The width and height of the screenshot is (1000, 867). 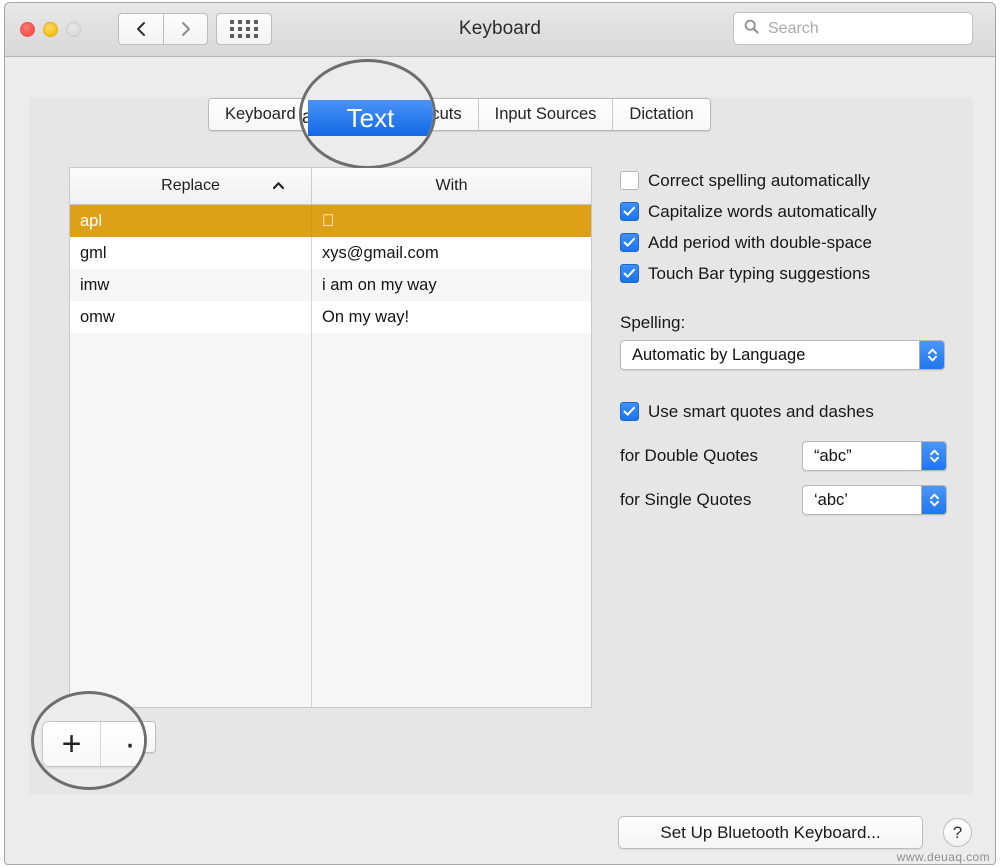 I want to click on option-label: Touch Bar typing suggestions, so click(x=759, y=273).